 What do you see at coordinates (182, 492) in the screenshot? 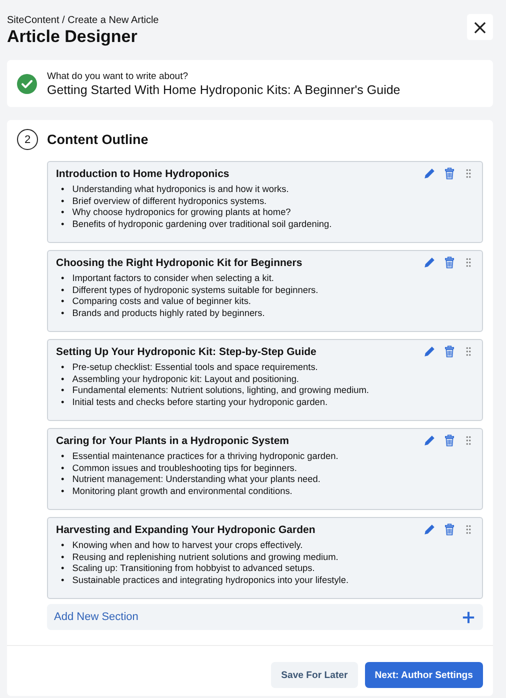
I see `outline-point: Monitoring plant growth and environmental conditions.` at bounding box center [182, 492].